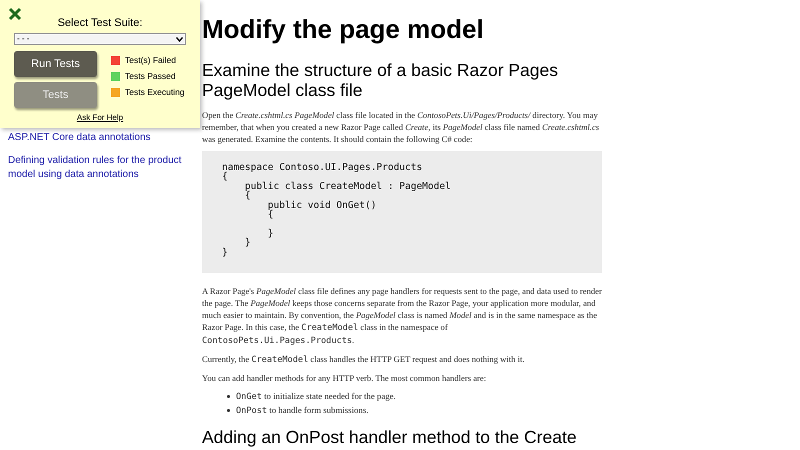  Describe the element at coordinates (321, 205) in the screenshot. I see `code-line: public void OnGet()` at that location.